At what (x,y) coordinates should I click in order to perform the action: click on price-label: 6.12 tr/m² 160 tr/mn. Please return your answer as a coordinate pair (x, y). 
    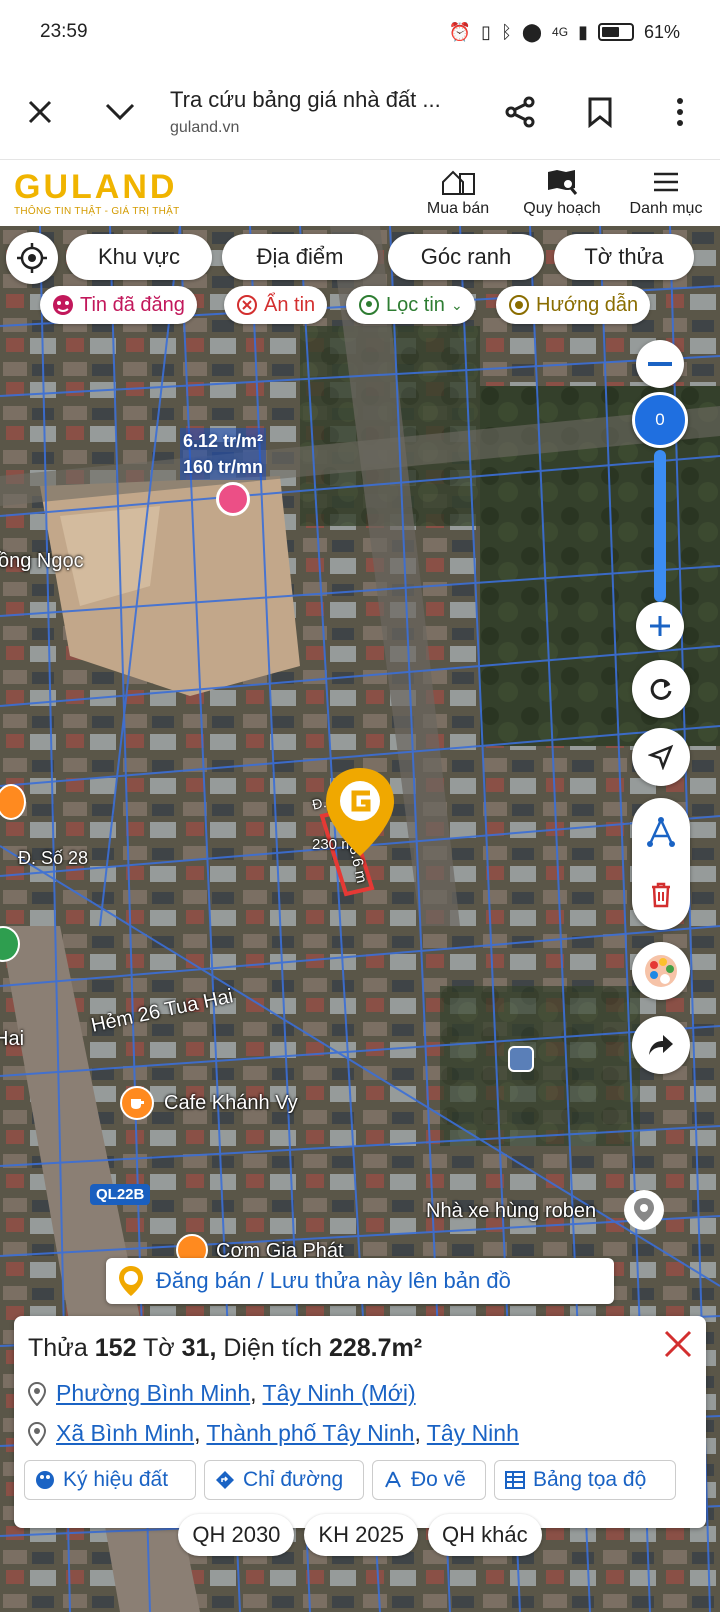
    Looking at the image, I should click on (223, 454).